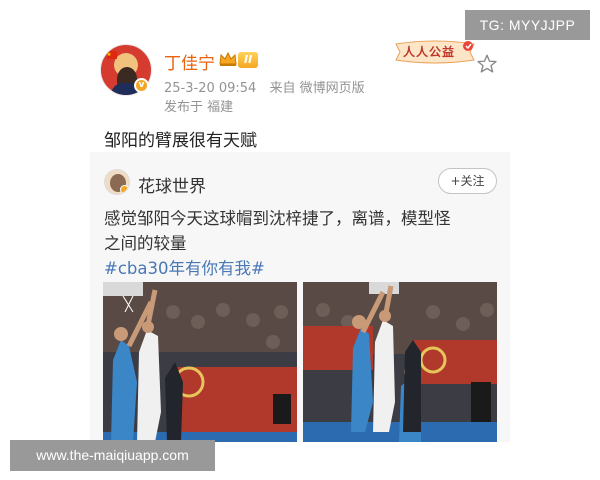  I want to click on repost-text-line-2: 之间的较量, so click(145, 243).